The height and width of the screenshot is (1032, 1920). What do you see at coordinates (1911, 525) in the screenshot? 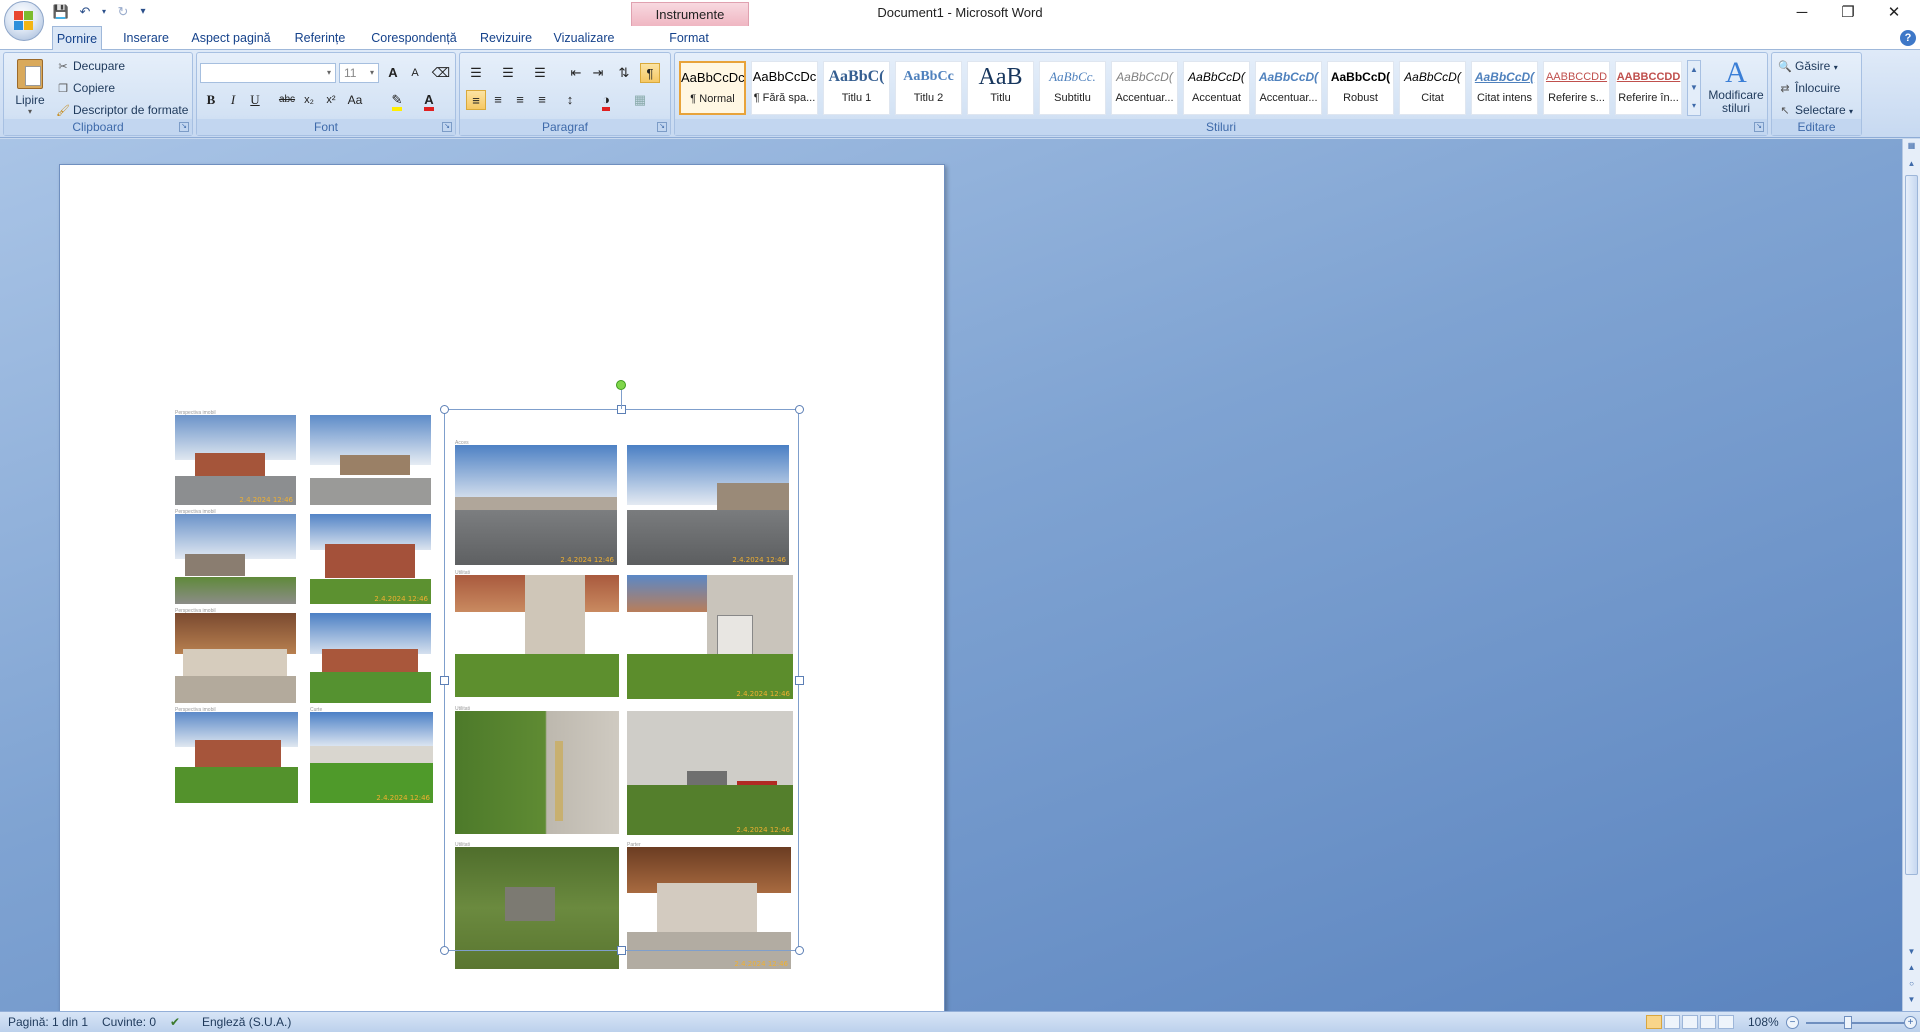
I see `scroll-thumb` at bounding box center [1911, 525].